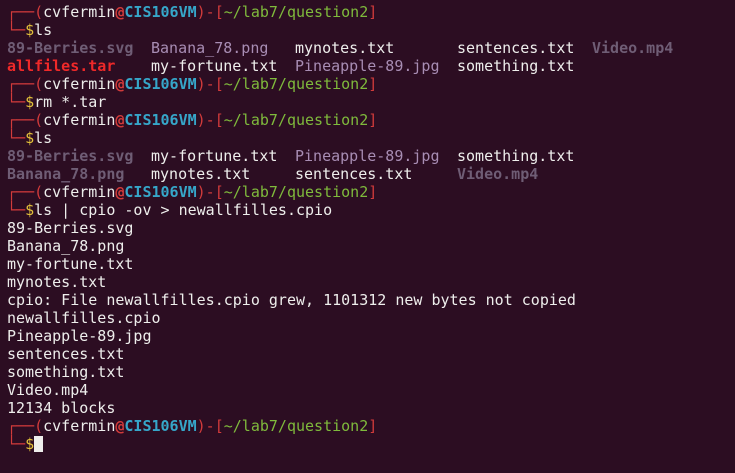 Image resolution: width=735 pixels, height=473 pixels. I want to click on output-line: my-fortune.txt, so click(70, 264).